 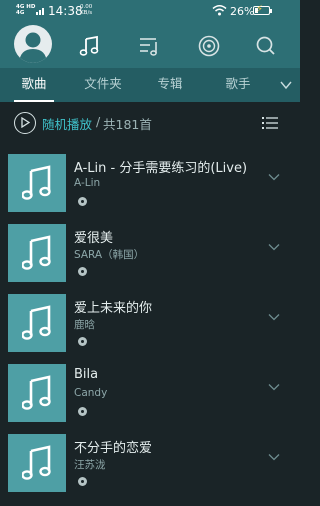 I want to click on shuffle-play-button, so click(x=25, y=123).